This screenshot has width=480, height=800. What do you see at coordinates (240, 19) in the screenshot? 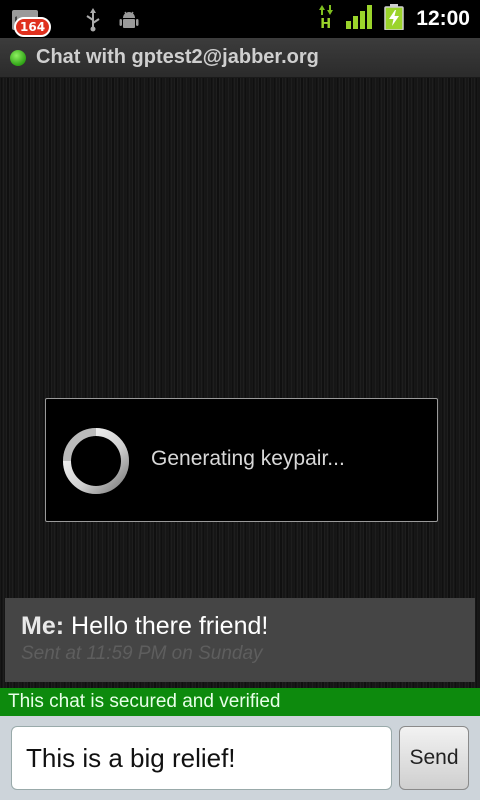
I see `status-bar: 164 H 12:00` at bounding box center [240, 19].